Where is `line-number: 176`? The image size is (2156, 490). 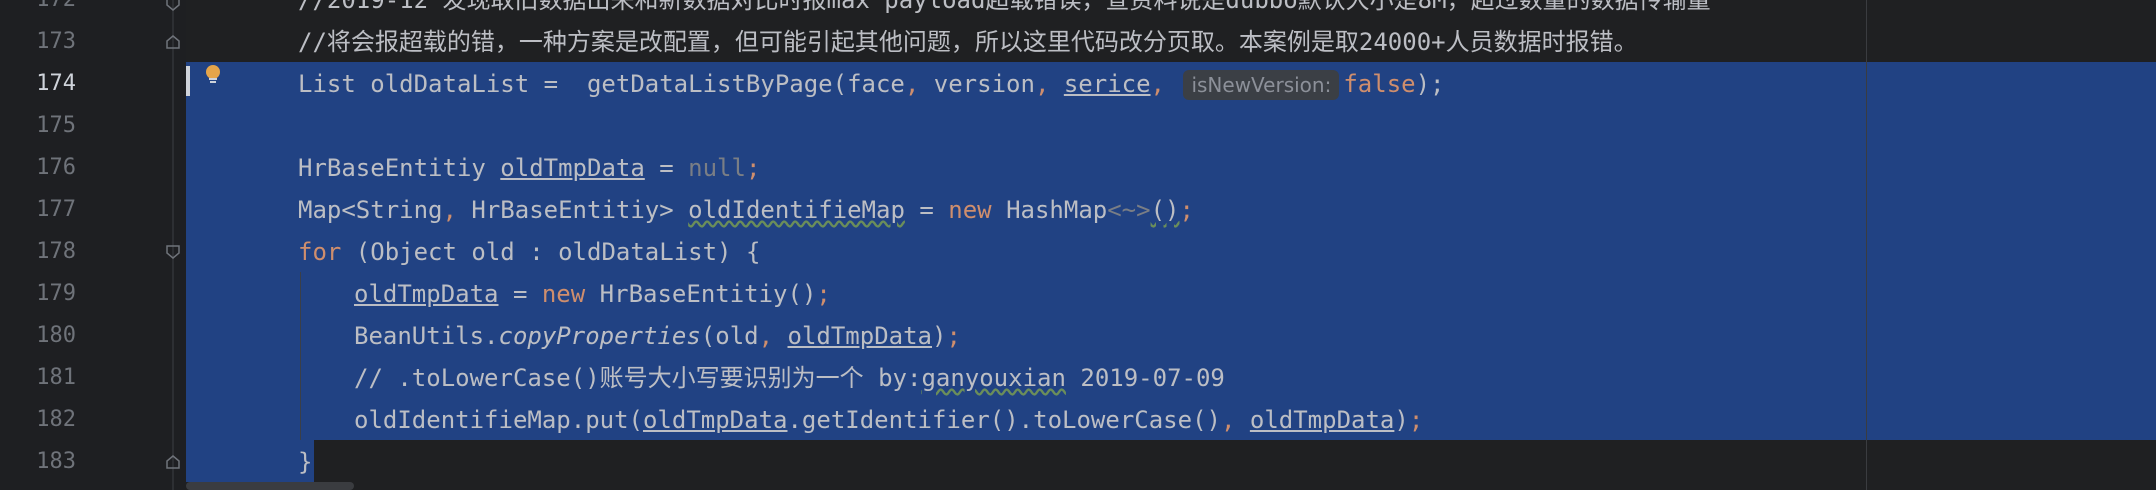 line-number: 176 is located at coordinates (56, 167).